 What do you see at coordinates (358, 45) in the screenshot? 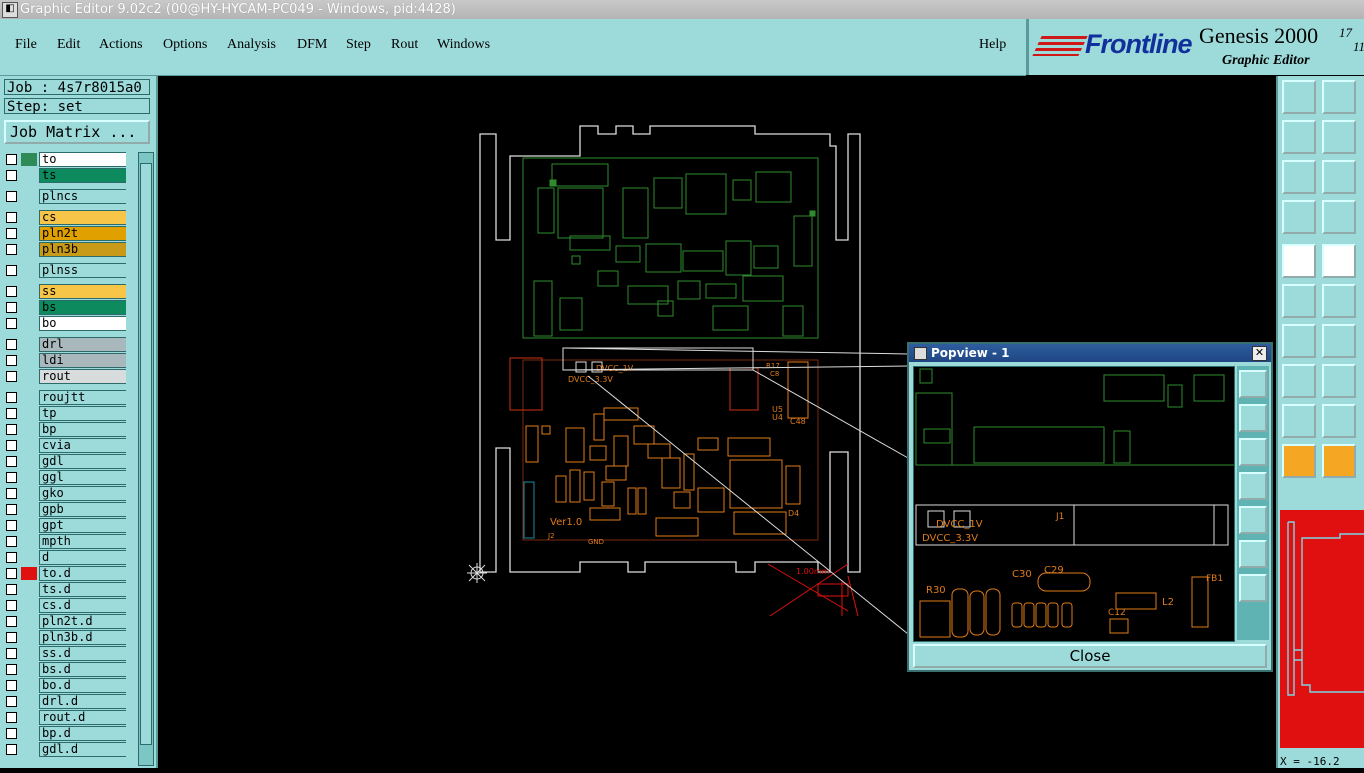
I see `menu-step: Step` at bounding box center [358, 45].